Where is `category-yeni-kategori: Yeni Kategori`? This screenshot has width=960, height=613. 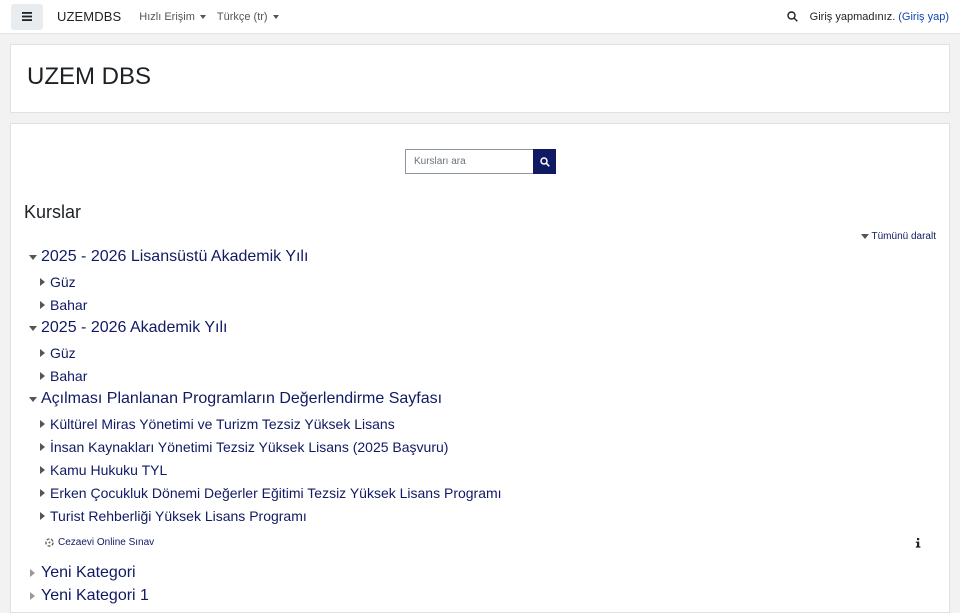
category-yeni-kategori: Yeni Kategori is located at coordinates (81, 573).